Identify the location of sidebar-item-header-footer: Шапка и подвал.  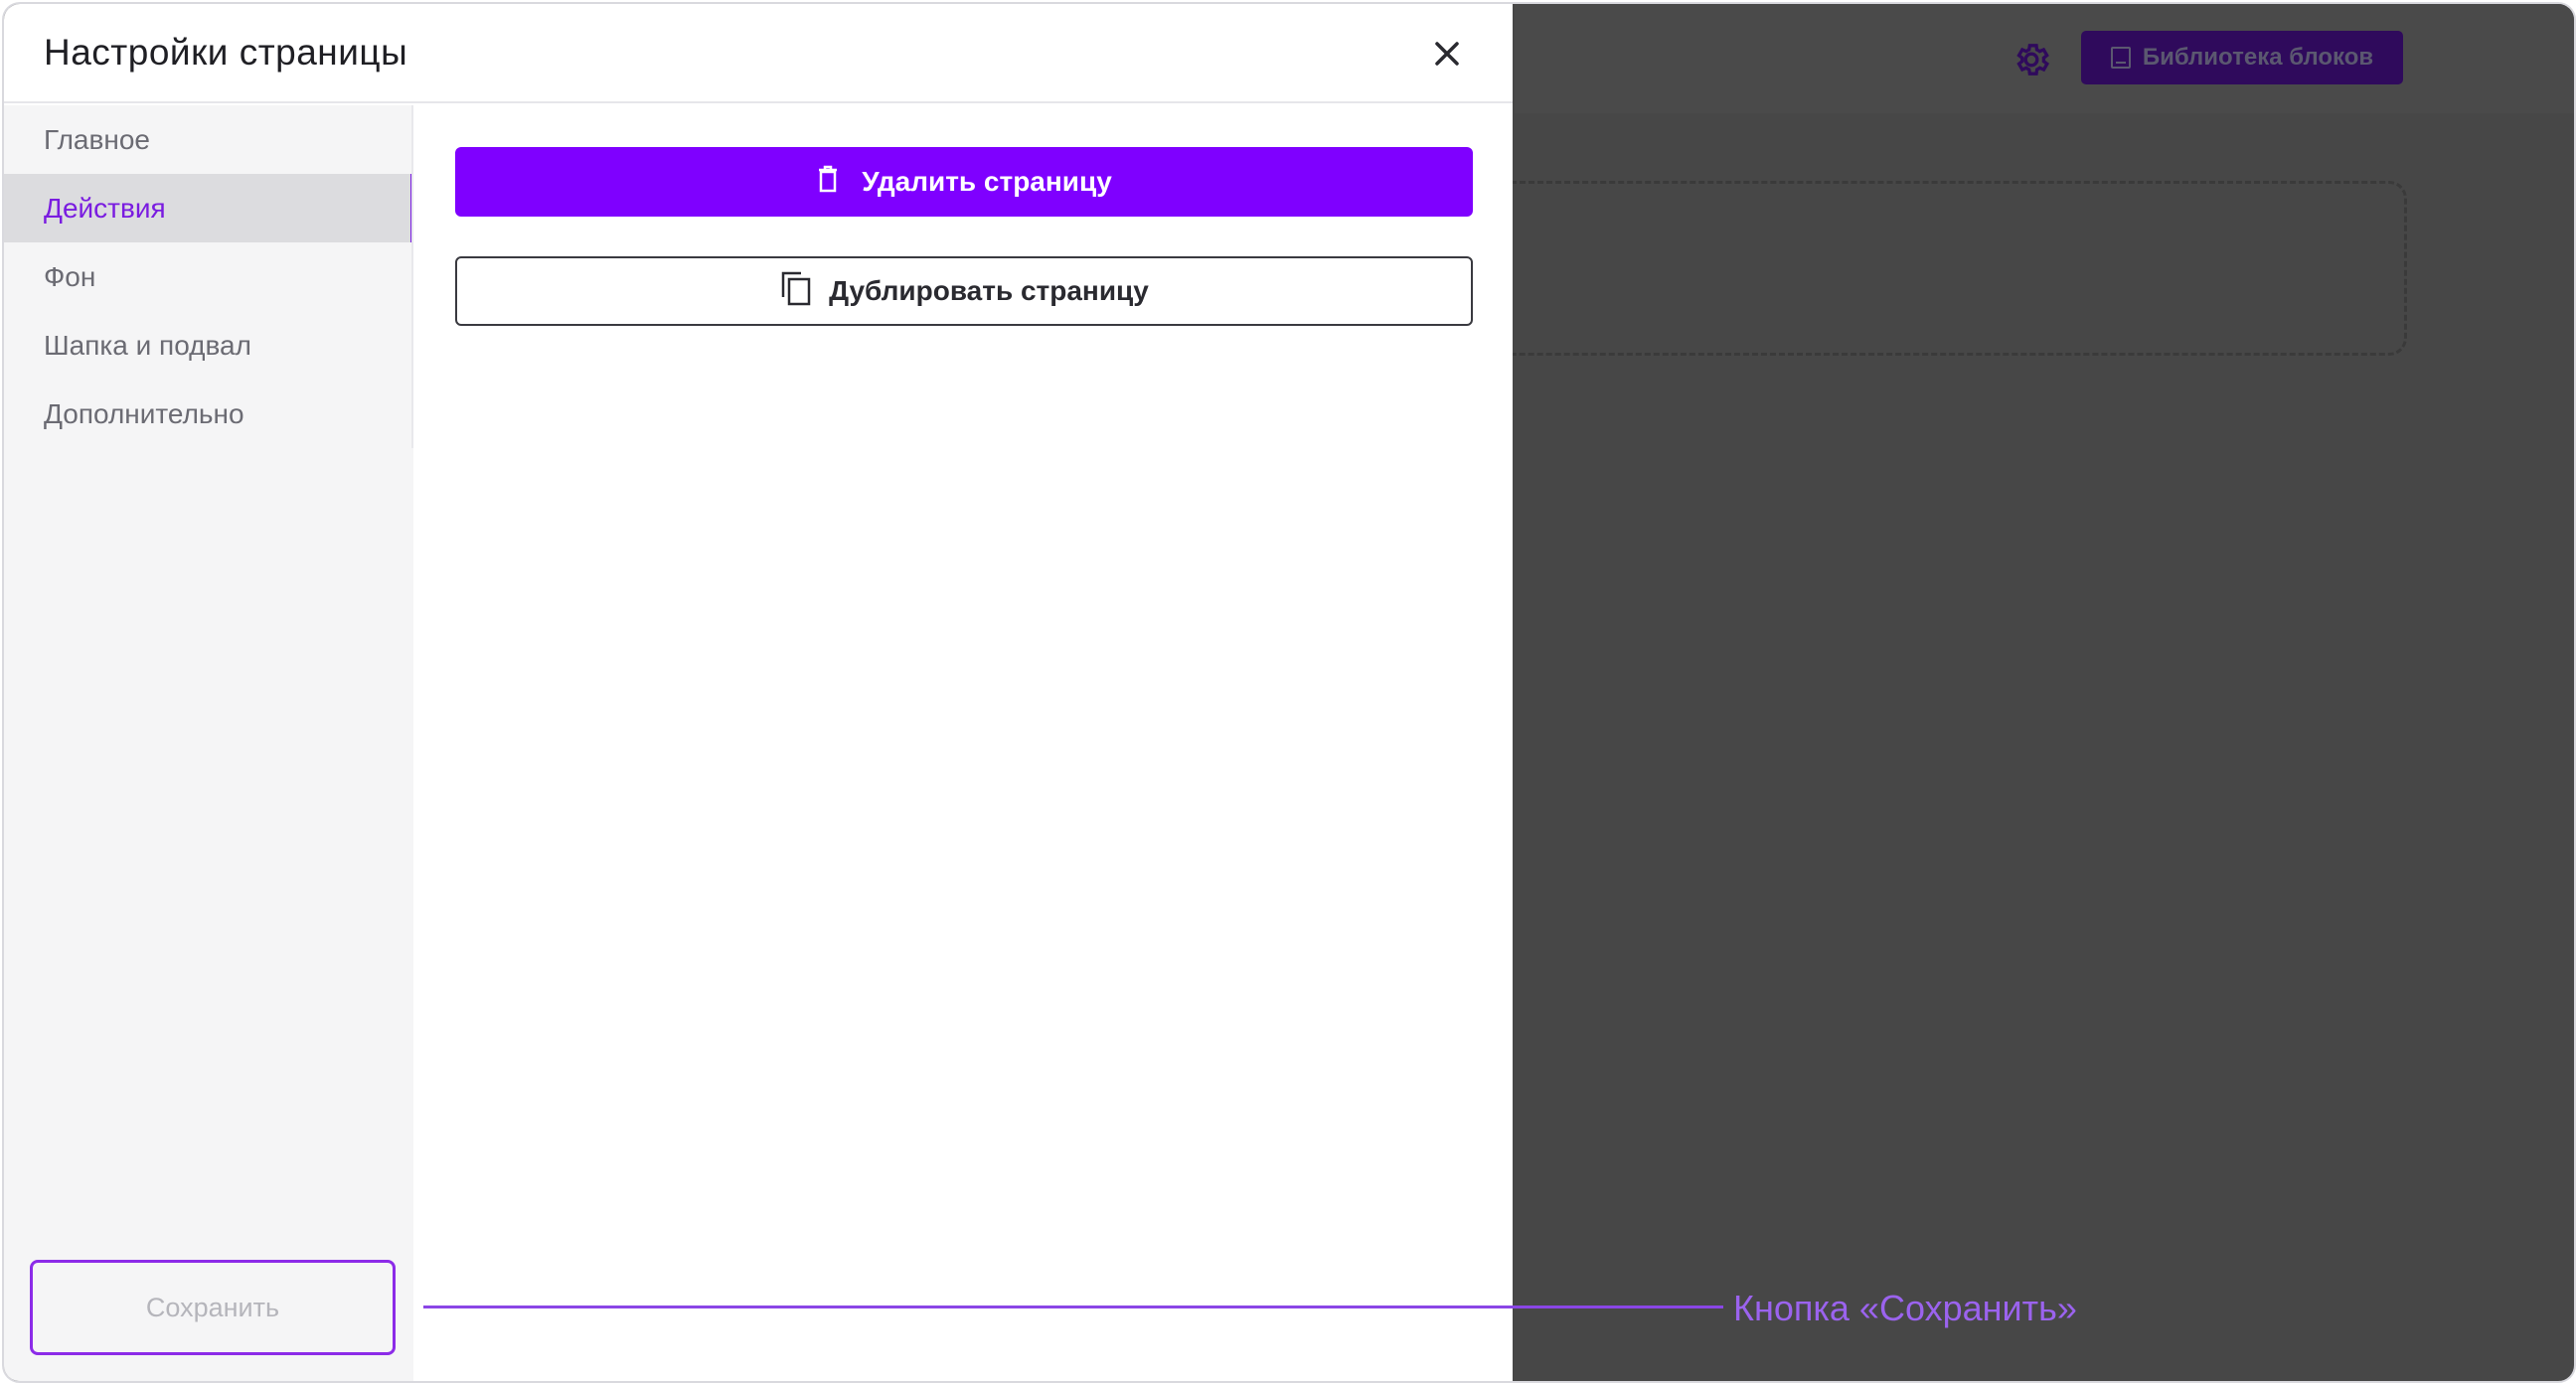
(208, 346).